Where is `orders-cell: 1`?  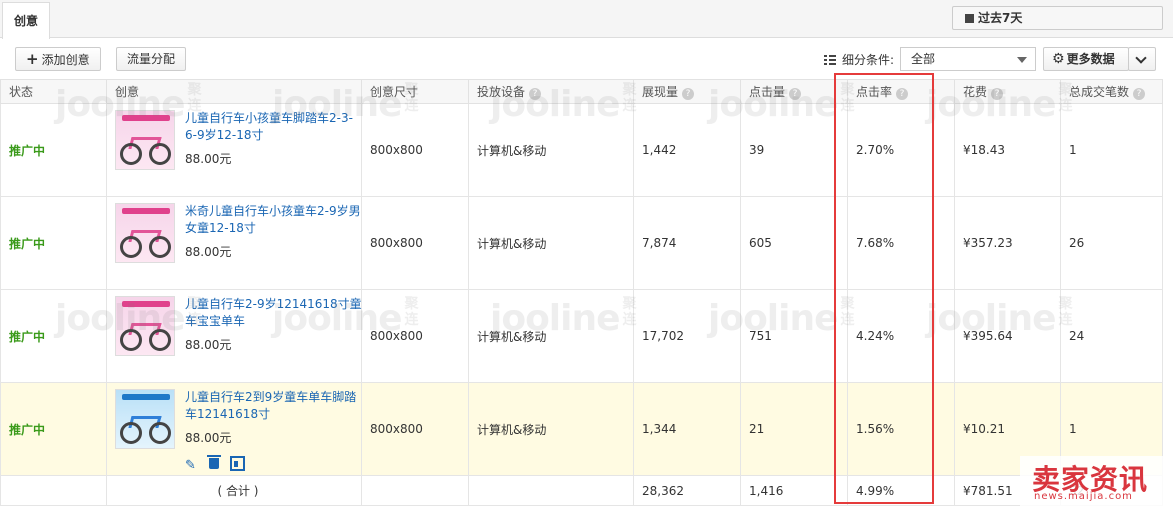
orders-cell: 1 is located at coordinates (1111, 150).